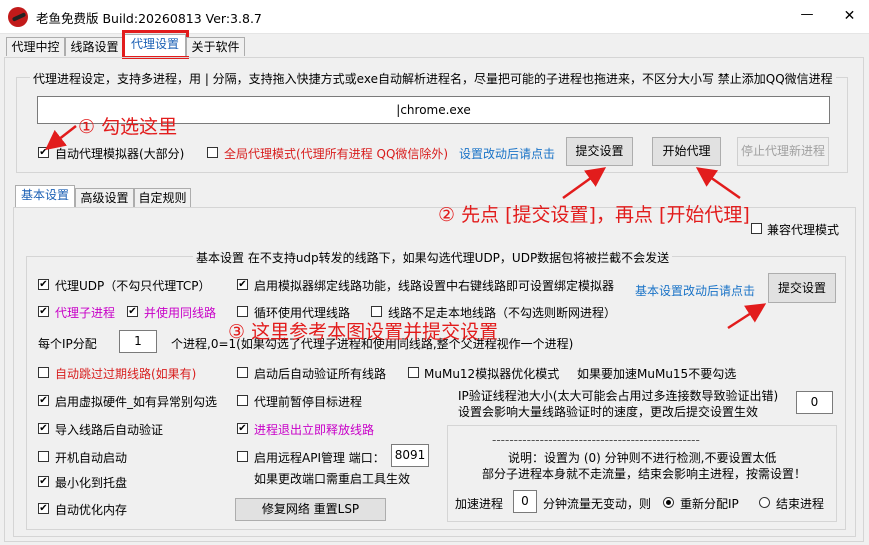 The image size is (869, 545). Describe the element at coordinates (747, 316) in the screenshot. I see `arrow-to-basic-submit` at that location.